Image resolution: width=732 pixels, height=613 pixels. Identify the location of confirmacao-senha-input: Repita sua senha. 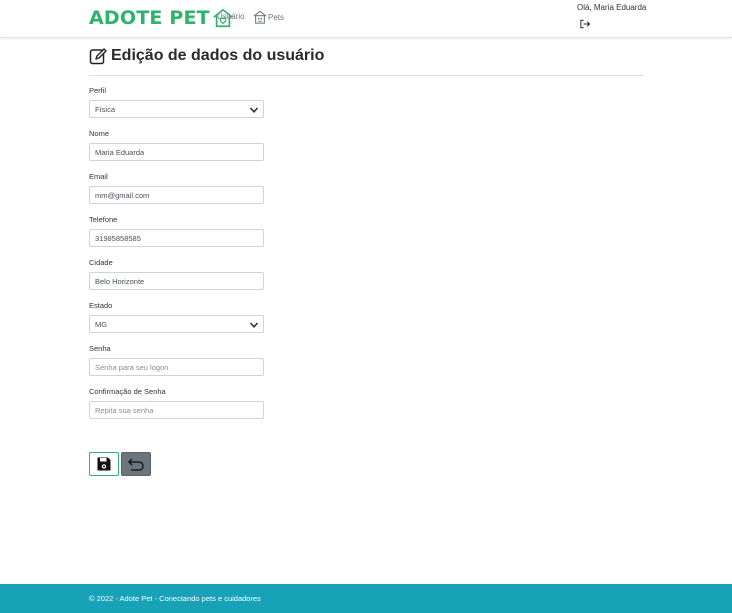
(176, 410).